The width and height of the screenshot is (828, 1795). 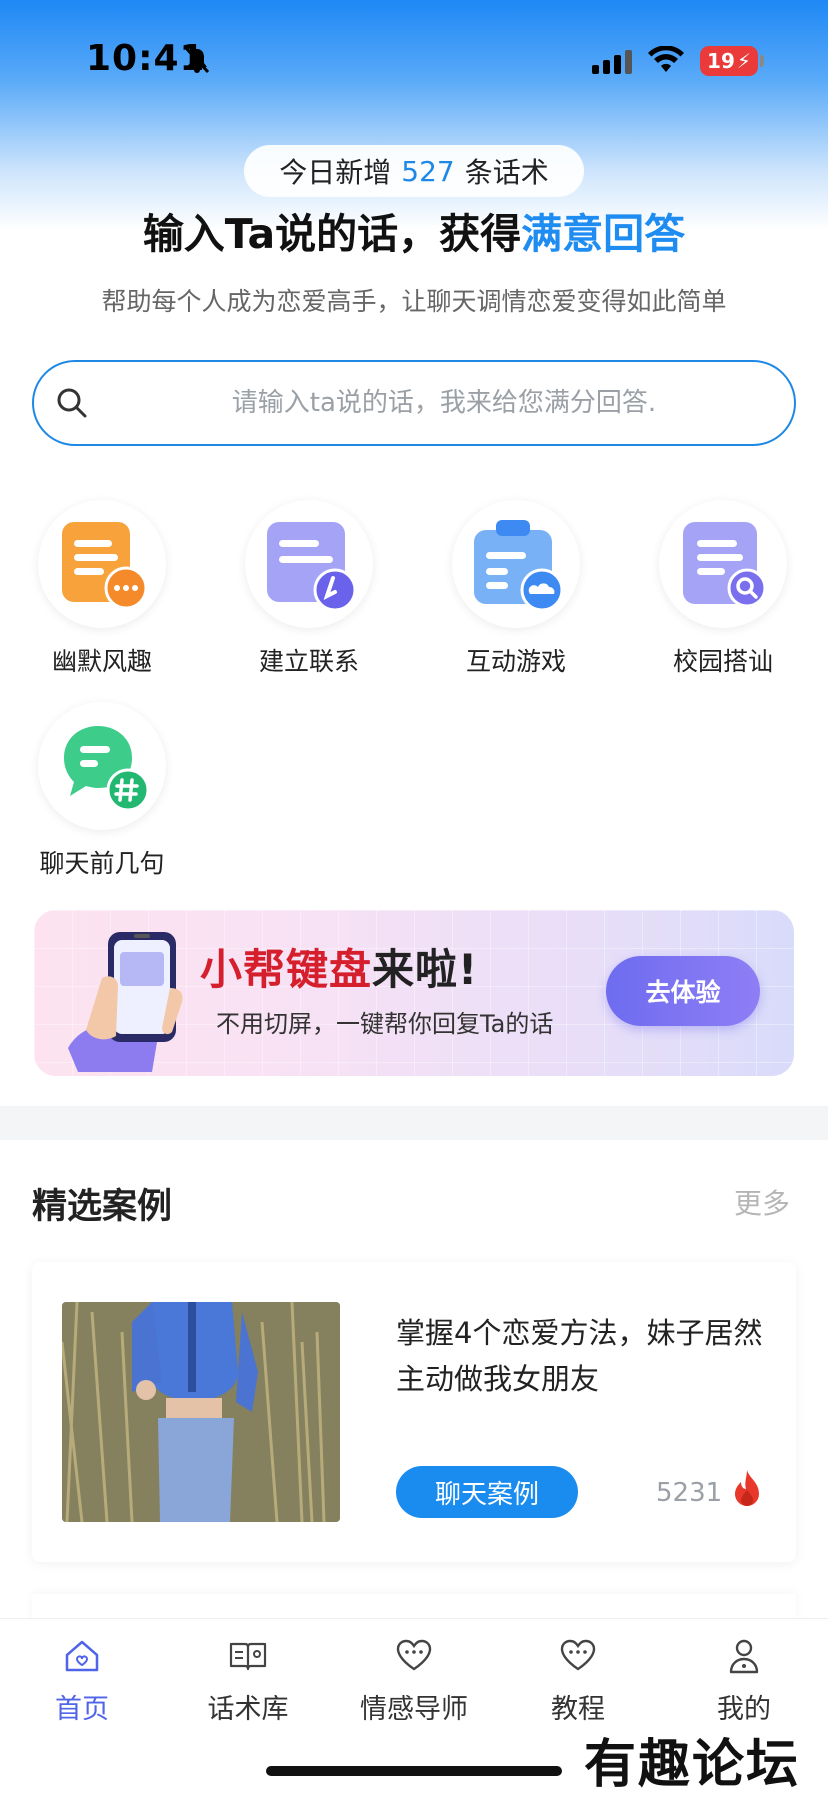 I want to click on connect-icon, so click(x=309, y=564).